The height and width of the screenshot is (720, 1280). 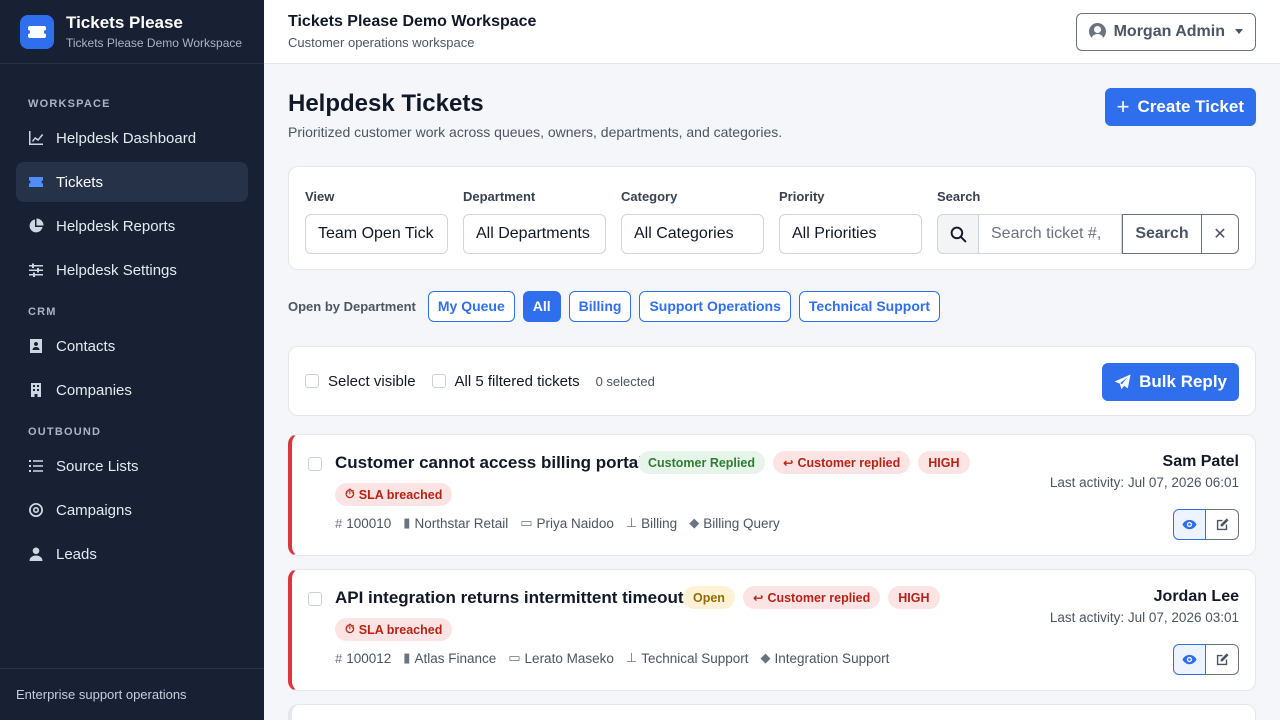 What do you see at coordinates (36, 466) in the screenshot?
I see `list-icon` at bounding box center [36, 466].